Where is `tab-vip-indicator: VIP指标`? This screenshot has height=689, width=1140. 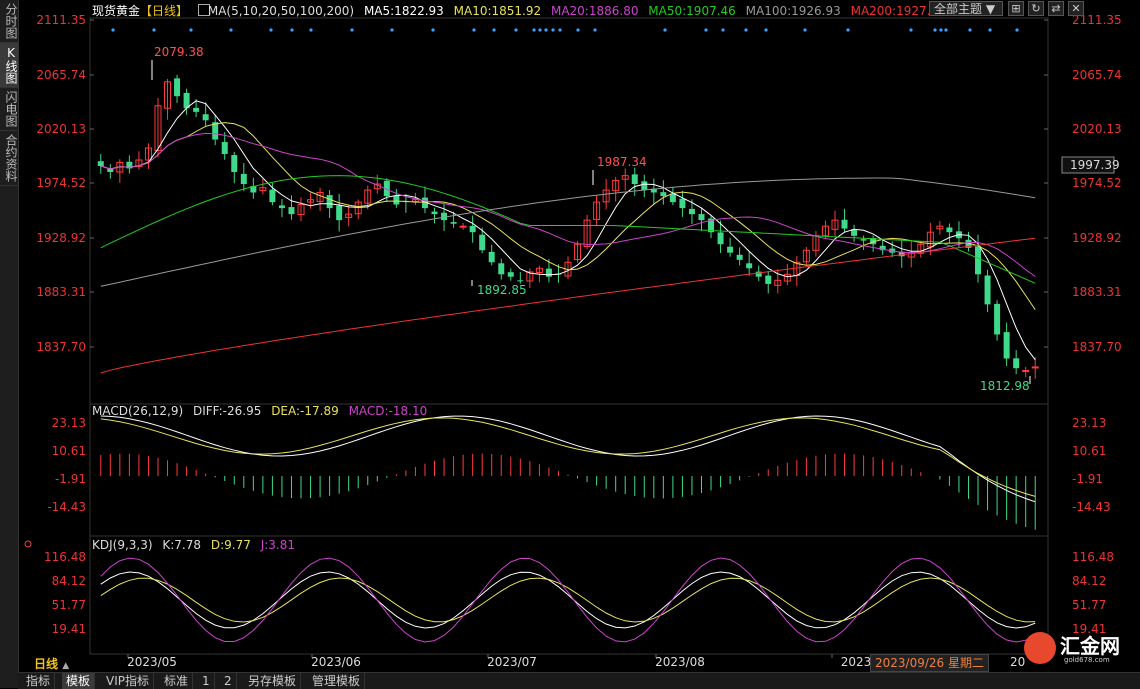 tab-vip-indicator: VIP指标 is located at coordinates (128, 681).